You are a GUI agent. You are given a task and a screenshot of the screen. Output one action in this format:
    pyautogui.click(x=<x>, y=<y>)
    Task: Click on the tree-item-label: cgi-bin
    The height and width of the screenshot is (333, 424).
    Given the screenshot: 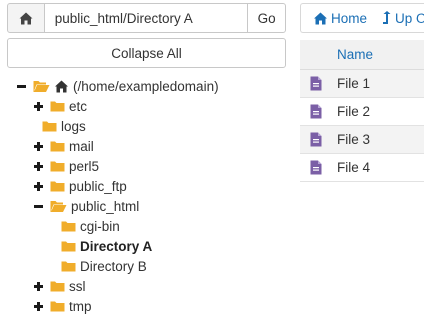 What is the action you would take?
    pyautogui.click(x=100, y=226)
    